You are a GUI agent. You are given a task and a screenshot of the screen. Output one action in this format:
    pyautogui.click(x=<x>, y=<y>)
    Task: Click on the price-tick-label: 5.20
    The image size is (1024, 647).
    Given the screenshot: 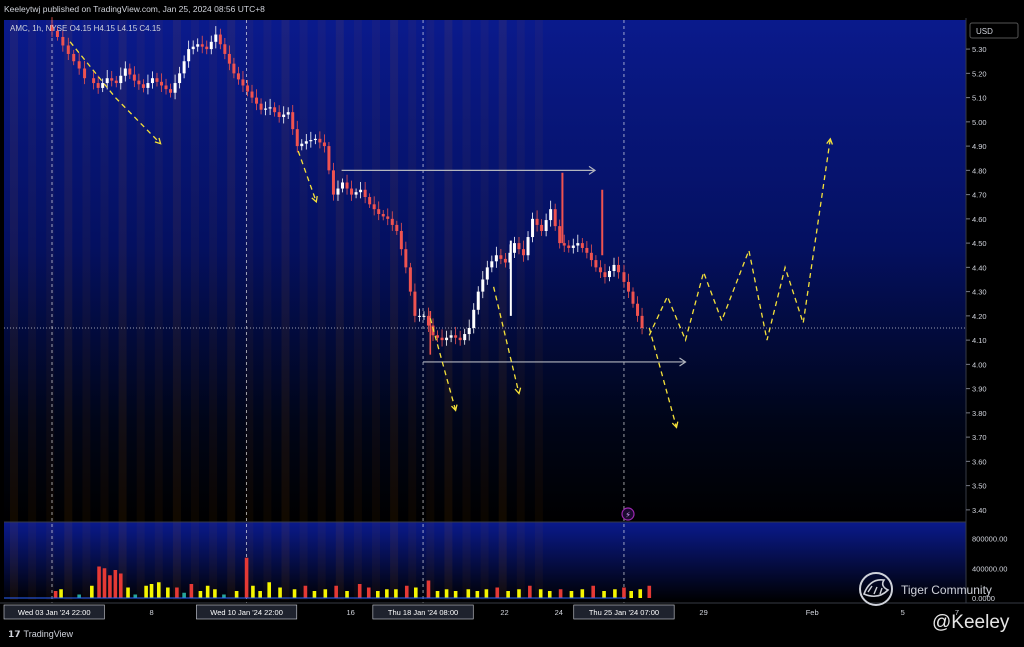 What is the action you would take?
    pyautogui.click(x=979, y=73)
    